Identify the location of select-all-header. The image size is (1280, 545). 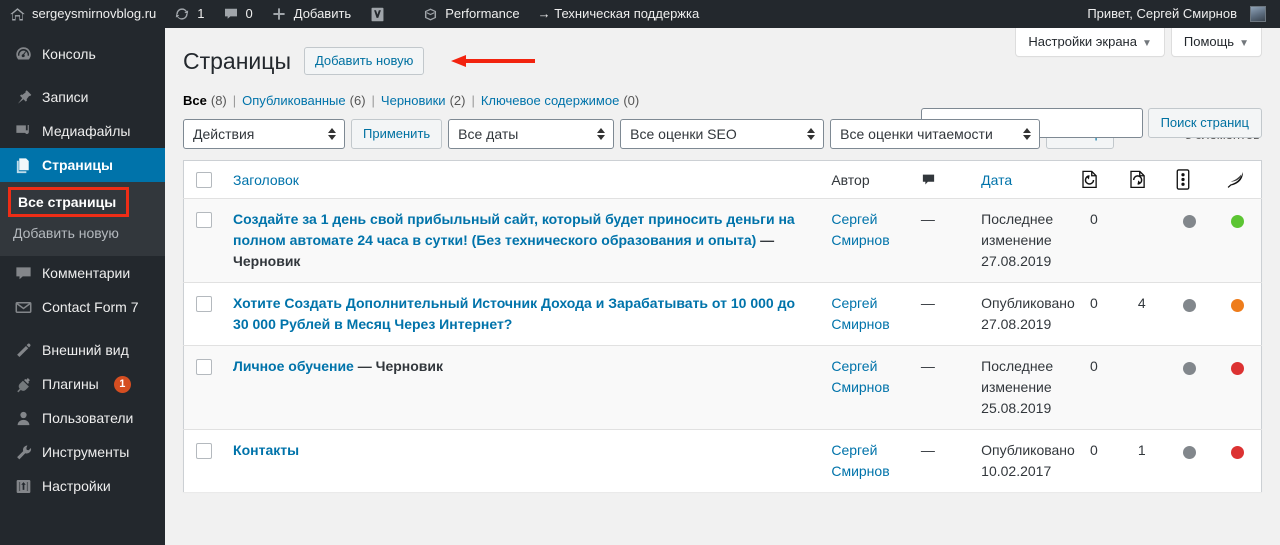
(203, 179).